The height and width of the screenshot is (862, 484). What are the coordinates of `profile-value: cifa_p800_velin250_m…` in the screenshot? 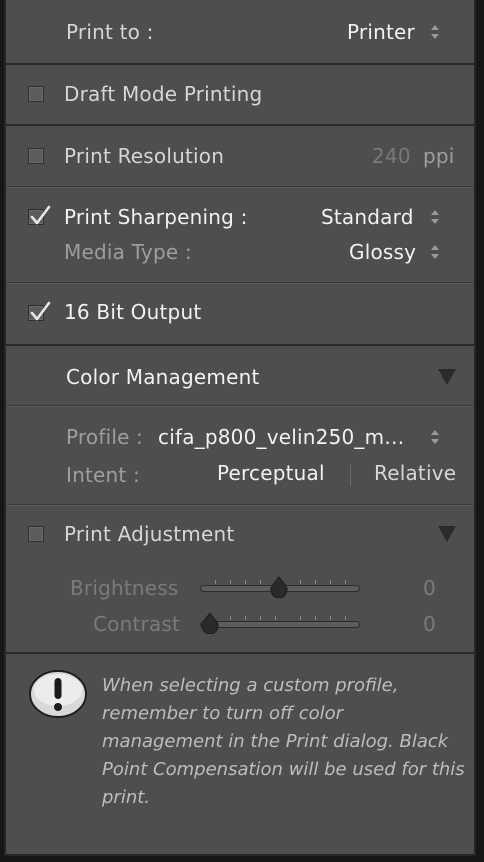 It's located at (281, 437).